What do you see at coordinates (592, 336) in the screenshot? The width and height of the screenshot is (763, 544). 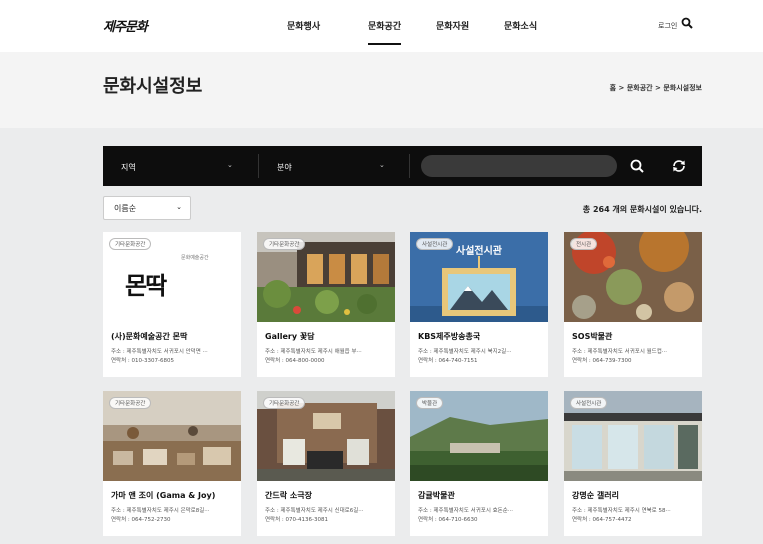 I see `facility-name: SOS박물관` at bounding box center [592, 336].